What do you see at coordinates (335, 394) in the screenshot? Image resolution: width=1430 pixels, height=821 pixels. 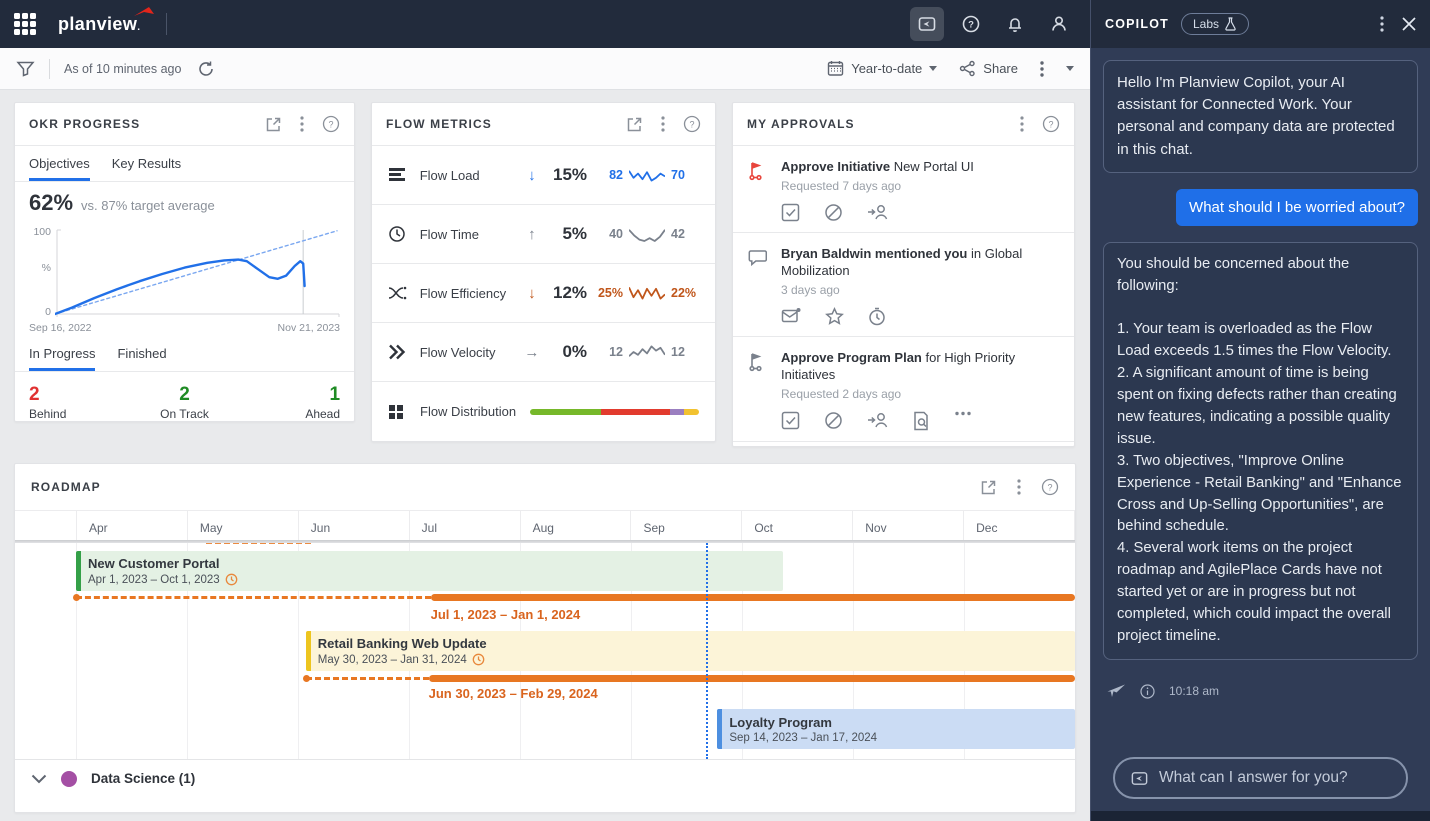 I see `stat-value: 1` at bounding box center [335, 394].